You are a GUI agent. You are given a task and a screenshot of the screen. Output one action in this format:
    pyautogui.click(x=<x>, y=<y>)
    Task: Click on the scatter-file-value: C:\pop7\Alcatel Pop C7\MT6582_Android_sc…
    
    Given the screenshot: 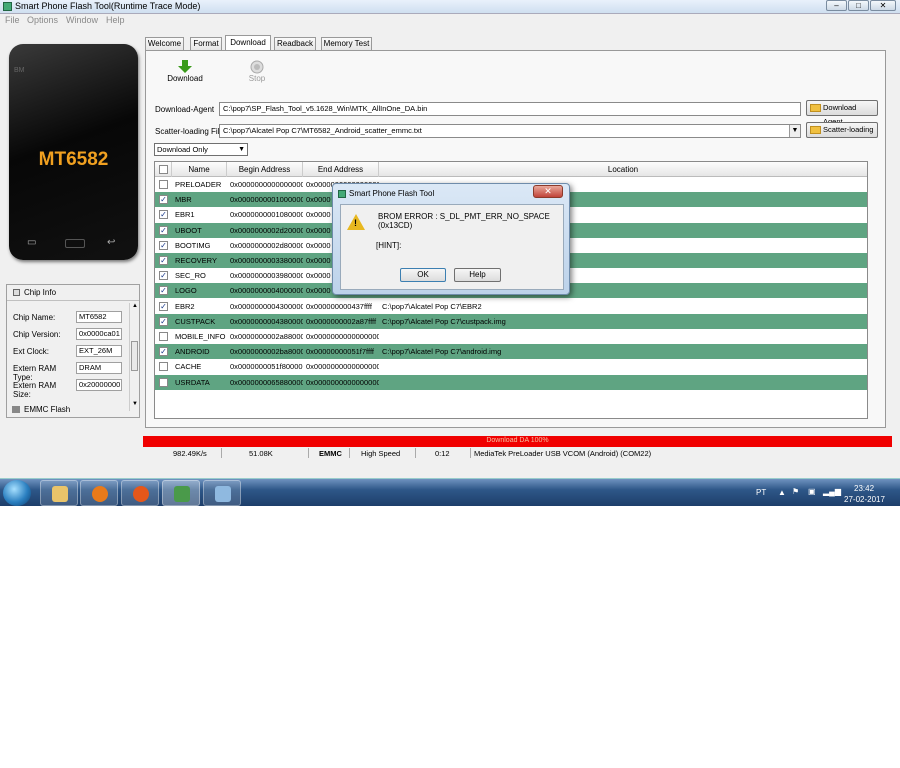 What is the action you would take?
    pyautogui.click(x=322, y=130)
    